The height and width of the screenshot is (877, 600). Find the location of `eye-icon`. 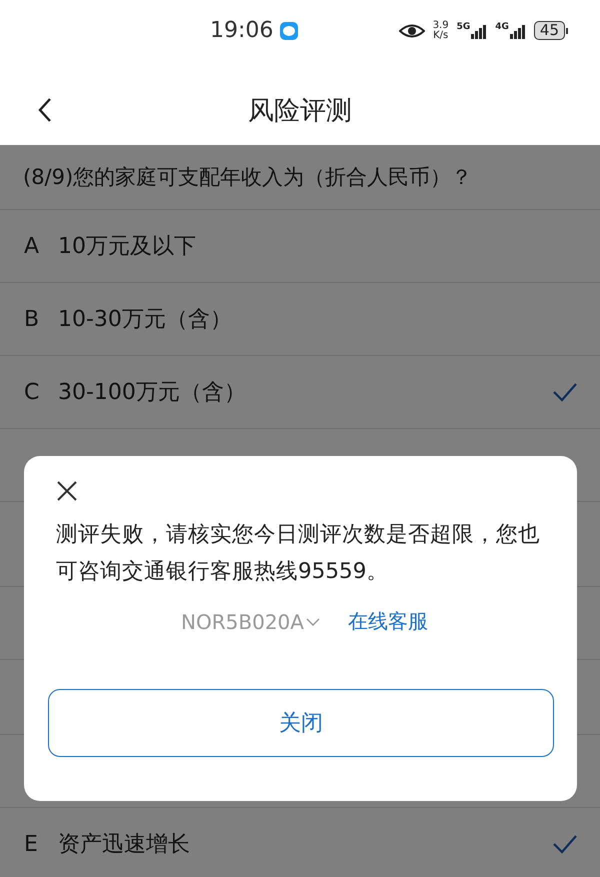

eye-icon is located at coordinates (411, 30).